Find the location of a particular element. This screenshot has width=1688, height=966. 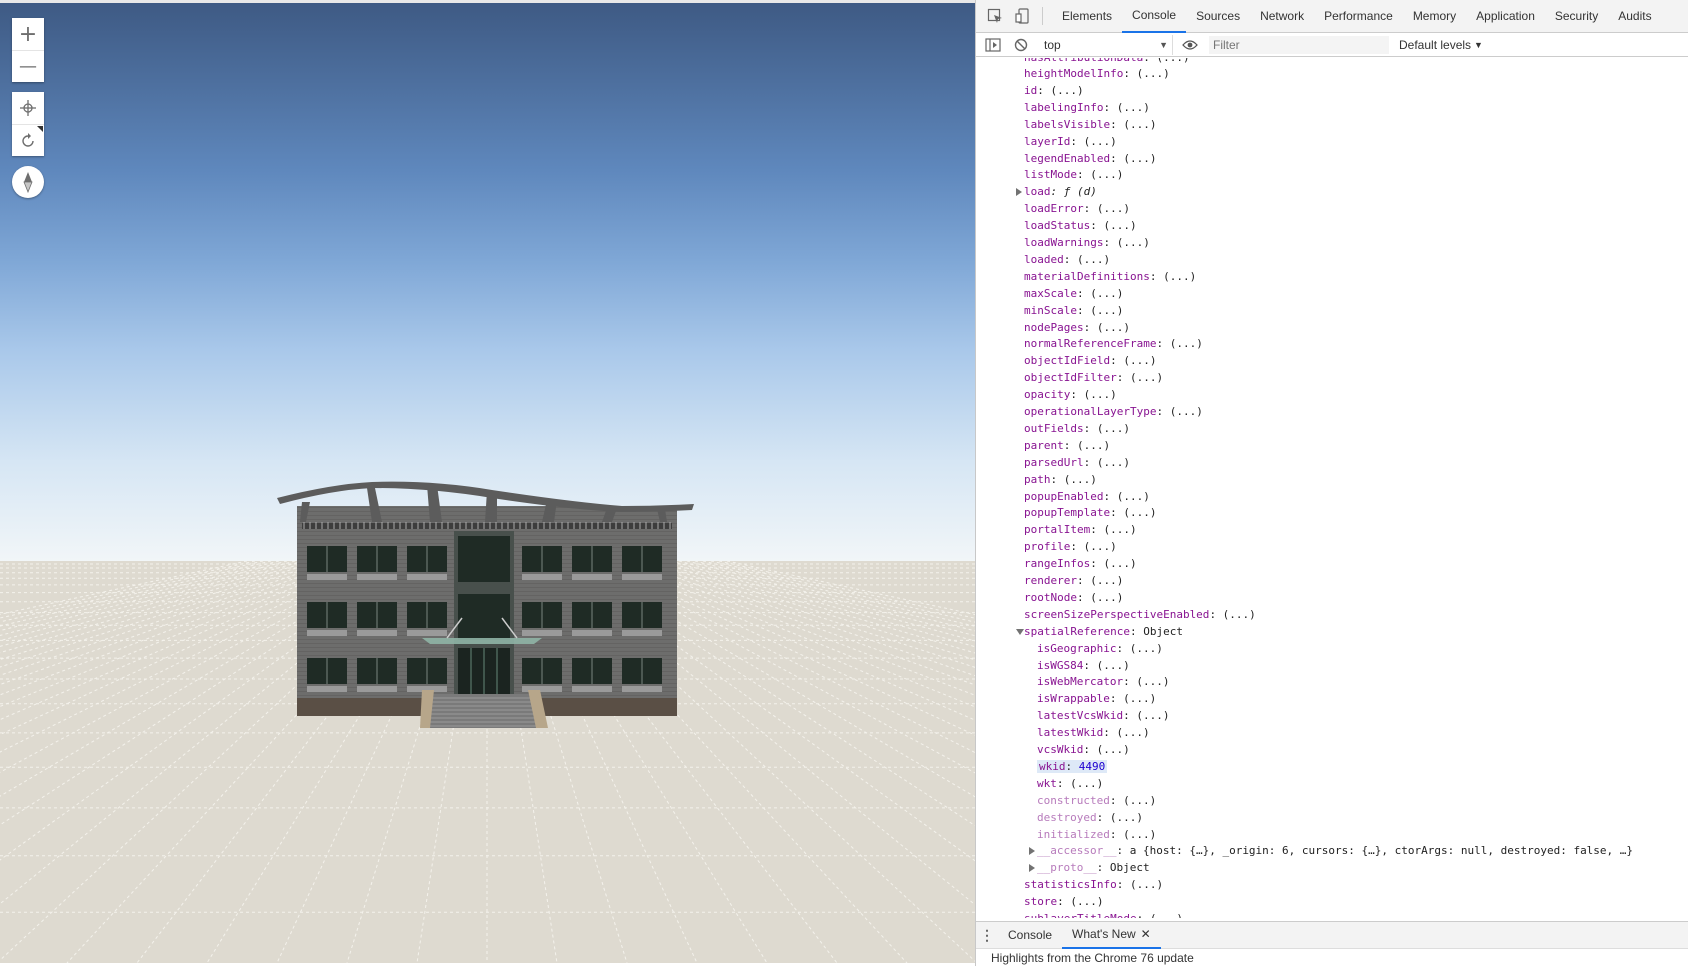

property-key: loadStatus is located at coordinates (1057, 226).